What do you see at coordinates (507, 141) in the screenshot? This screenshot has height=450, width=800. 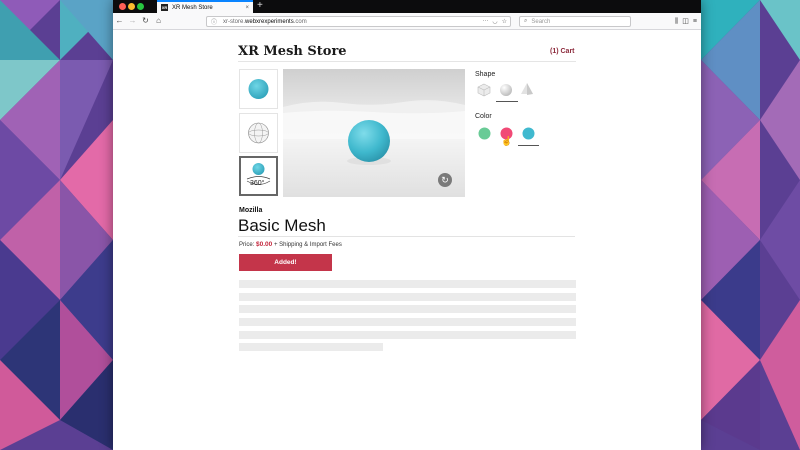 I see `hand-cursor-icon: ☝` at bounding box center [507, 141].